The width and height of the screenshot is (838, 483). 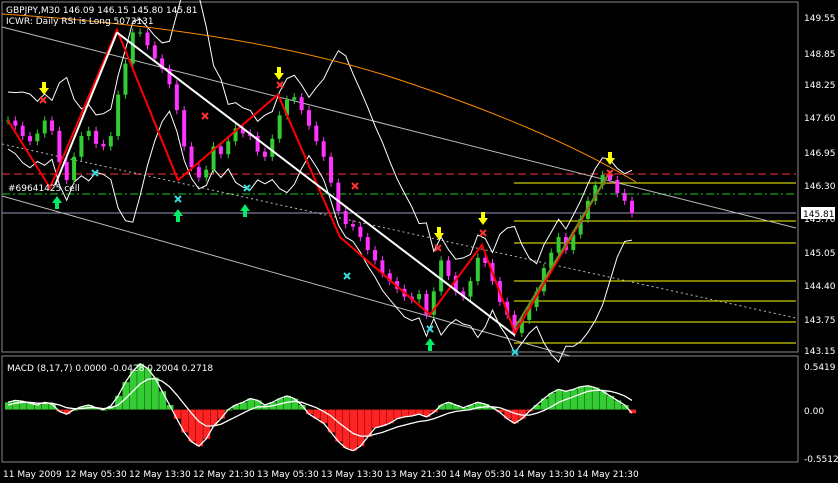 I want to click on macd-tick: 0.5419, so click(x=820, y=368).